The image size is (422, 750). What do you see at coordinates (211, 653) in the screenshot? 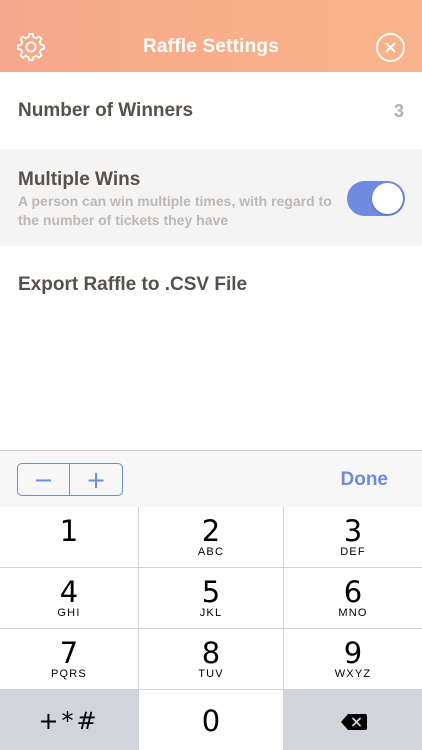
I see `key-8-number: 8` at bounding box center [211, 653].